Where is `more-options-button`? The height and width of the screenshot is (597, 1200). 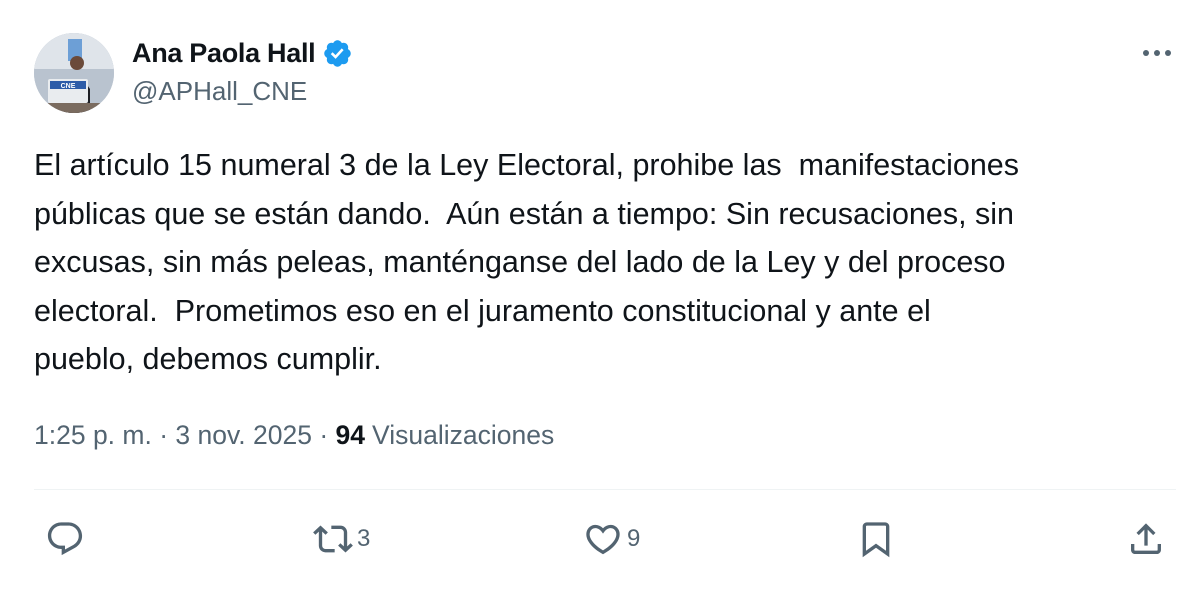 more-options-button is located at coordinates (1157, 53).